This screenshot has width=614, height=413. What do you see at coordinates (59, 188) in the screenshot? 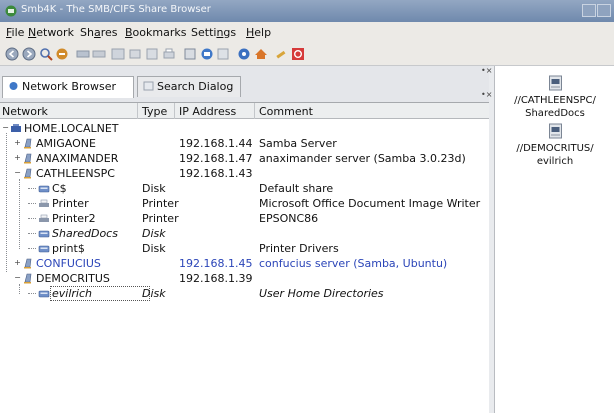
I see `row-name: C$` at bounding box center [59, 188].